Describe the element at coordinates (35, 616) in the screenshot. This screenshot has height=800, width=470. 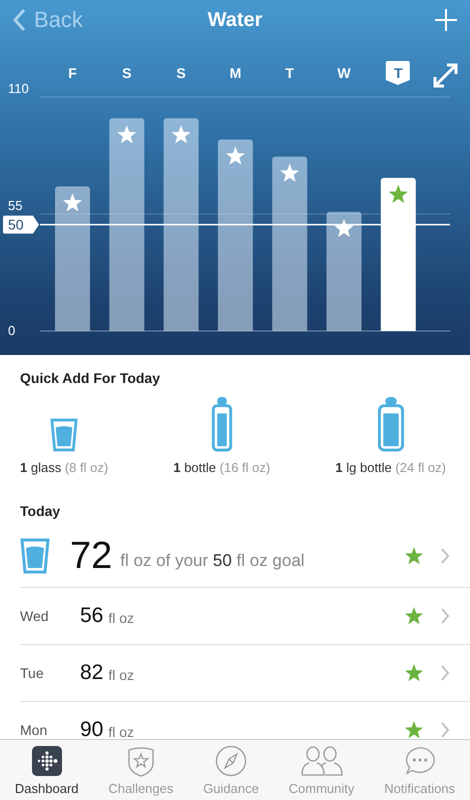
I see `day-name: Wed` at that location.